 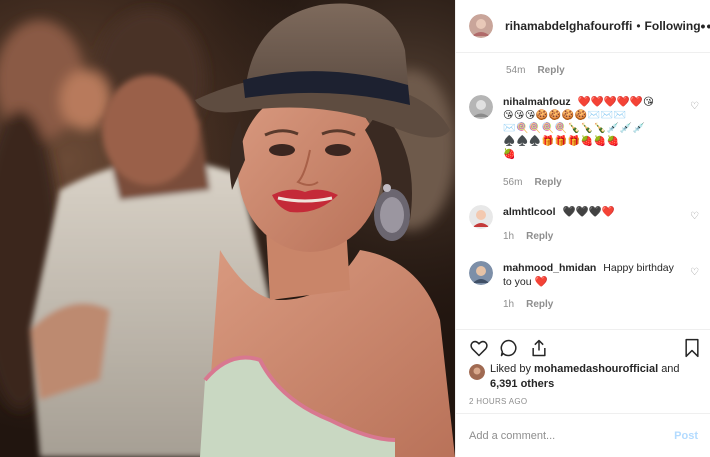 I want to click on comment-item: 54m Reply, so click(x=608, y=70).